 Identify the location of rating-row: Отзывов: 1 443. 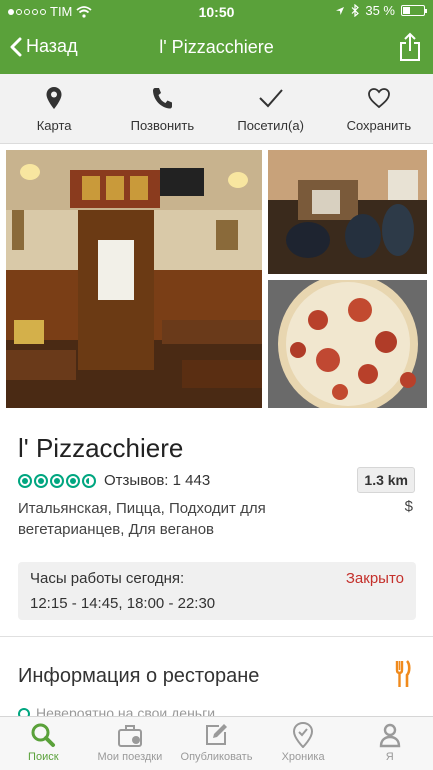
(114, 480).